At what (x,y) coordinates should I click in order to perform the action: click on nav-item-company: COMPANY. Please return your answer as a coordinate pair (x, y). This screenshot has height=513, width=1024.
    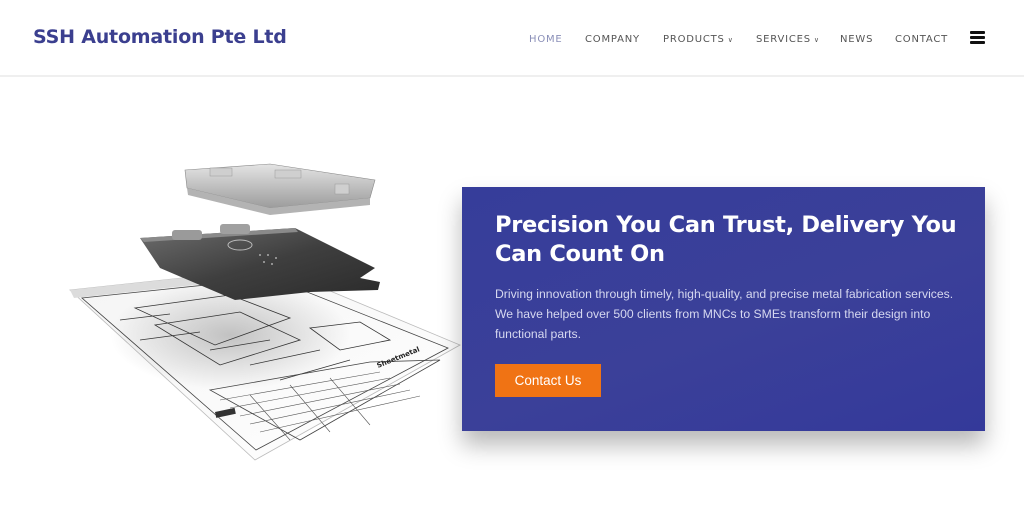
    Looking at the image, I should click on (612, 39).